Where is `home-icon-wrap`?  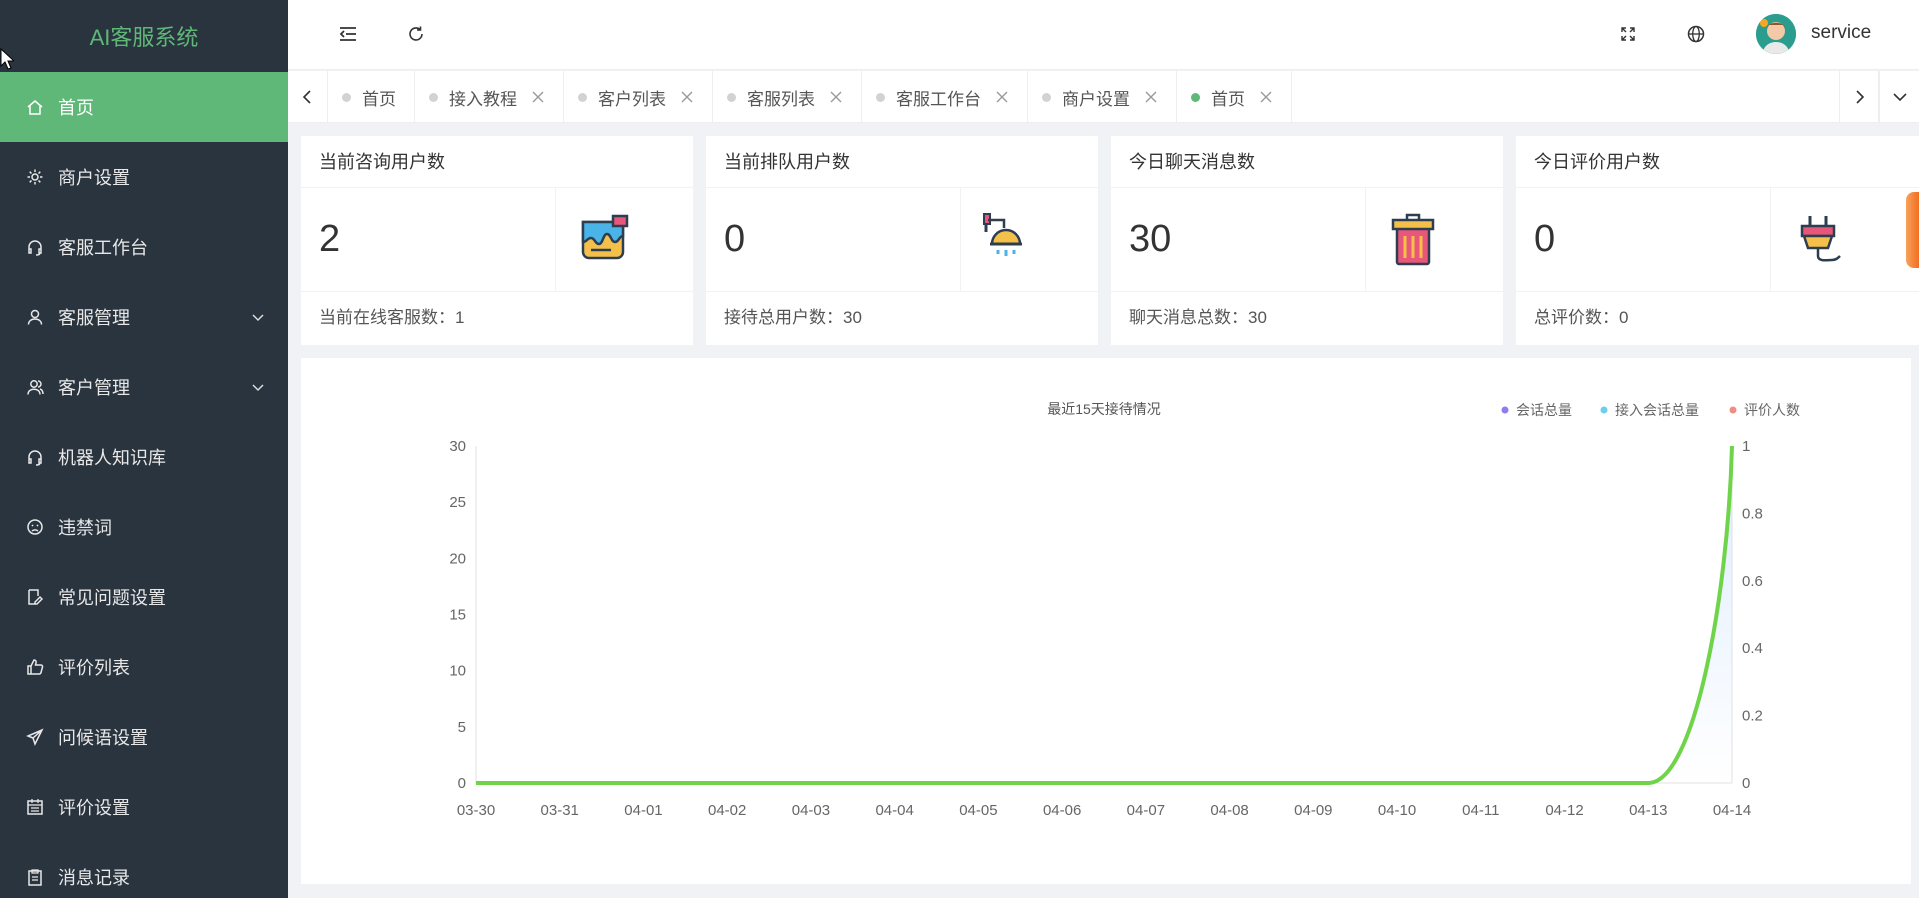
home-icon-wrap is located at coordinates (35, 107).